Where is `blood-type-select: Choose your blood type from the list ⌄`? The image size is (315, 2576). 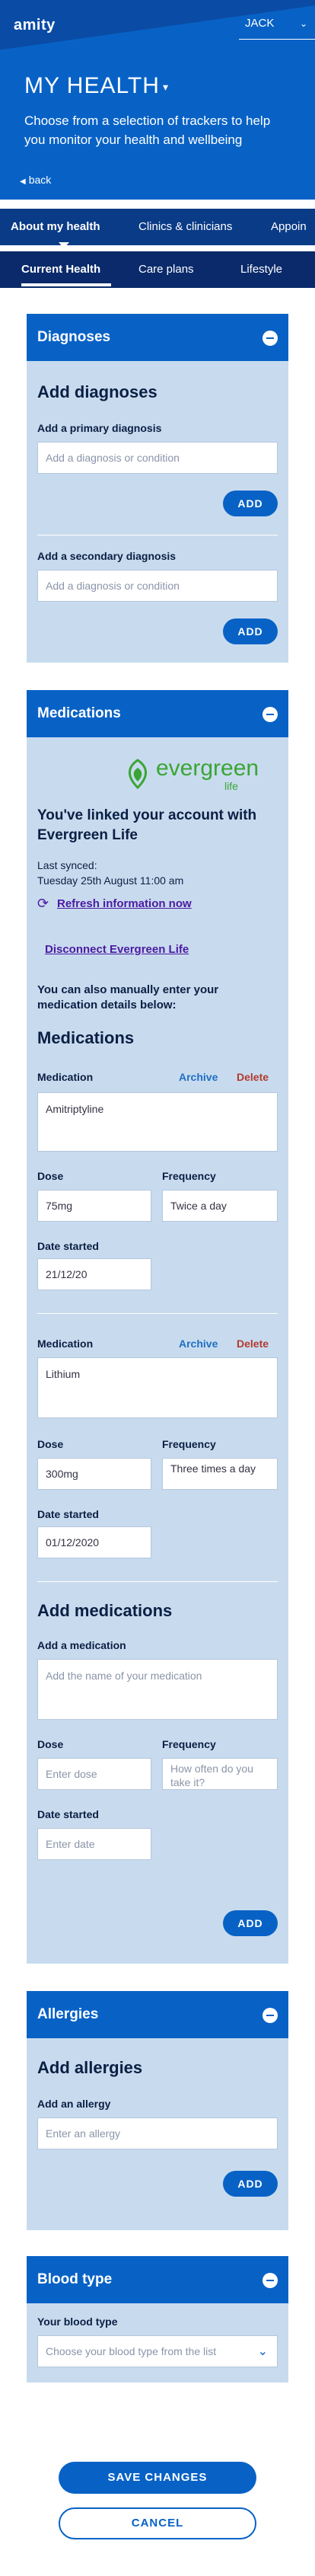 blood-type-select: Choose your blood type from the list ⌄ is located at coordinates (157, 2351).